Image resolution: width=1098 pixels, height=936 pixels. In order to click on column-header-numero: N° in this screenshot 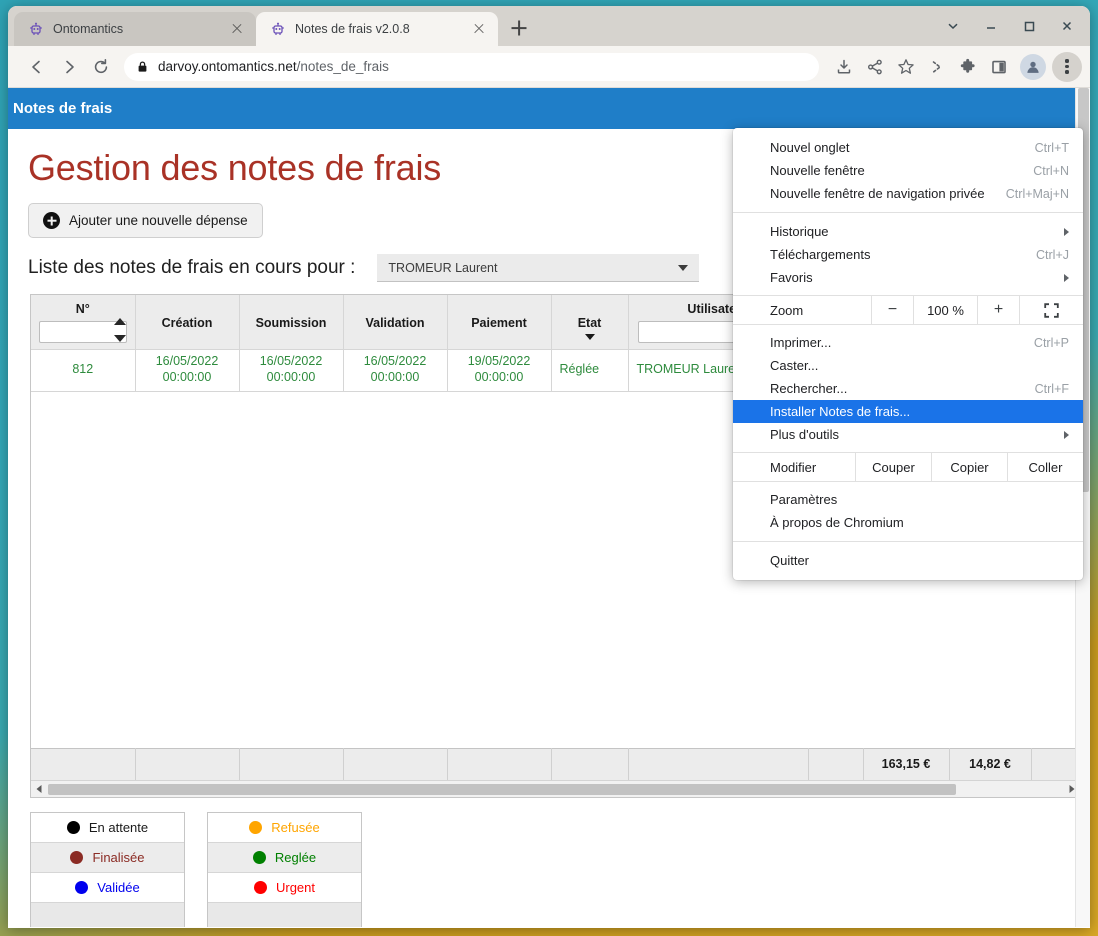, I will do `click(83, 322)`.